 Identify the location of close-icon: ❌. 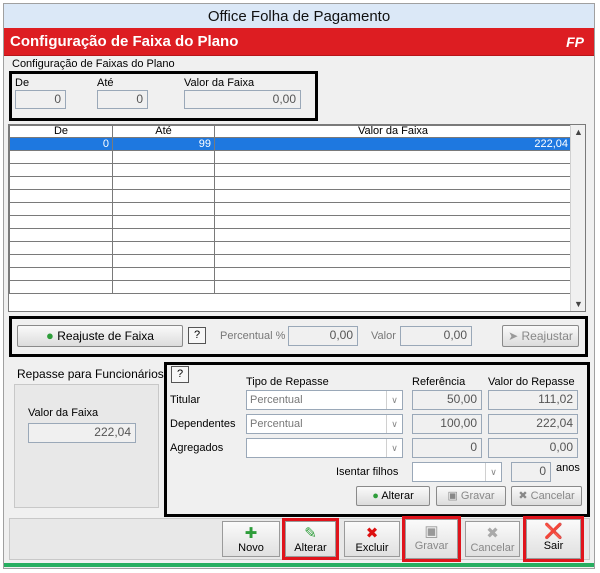
(553, 531).